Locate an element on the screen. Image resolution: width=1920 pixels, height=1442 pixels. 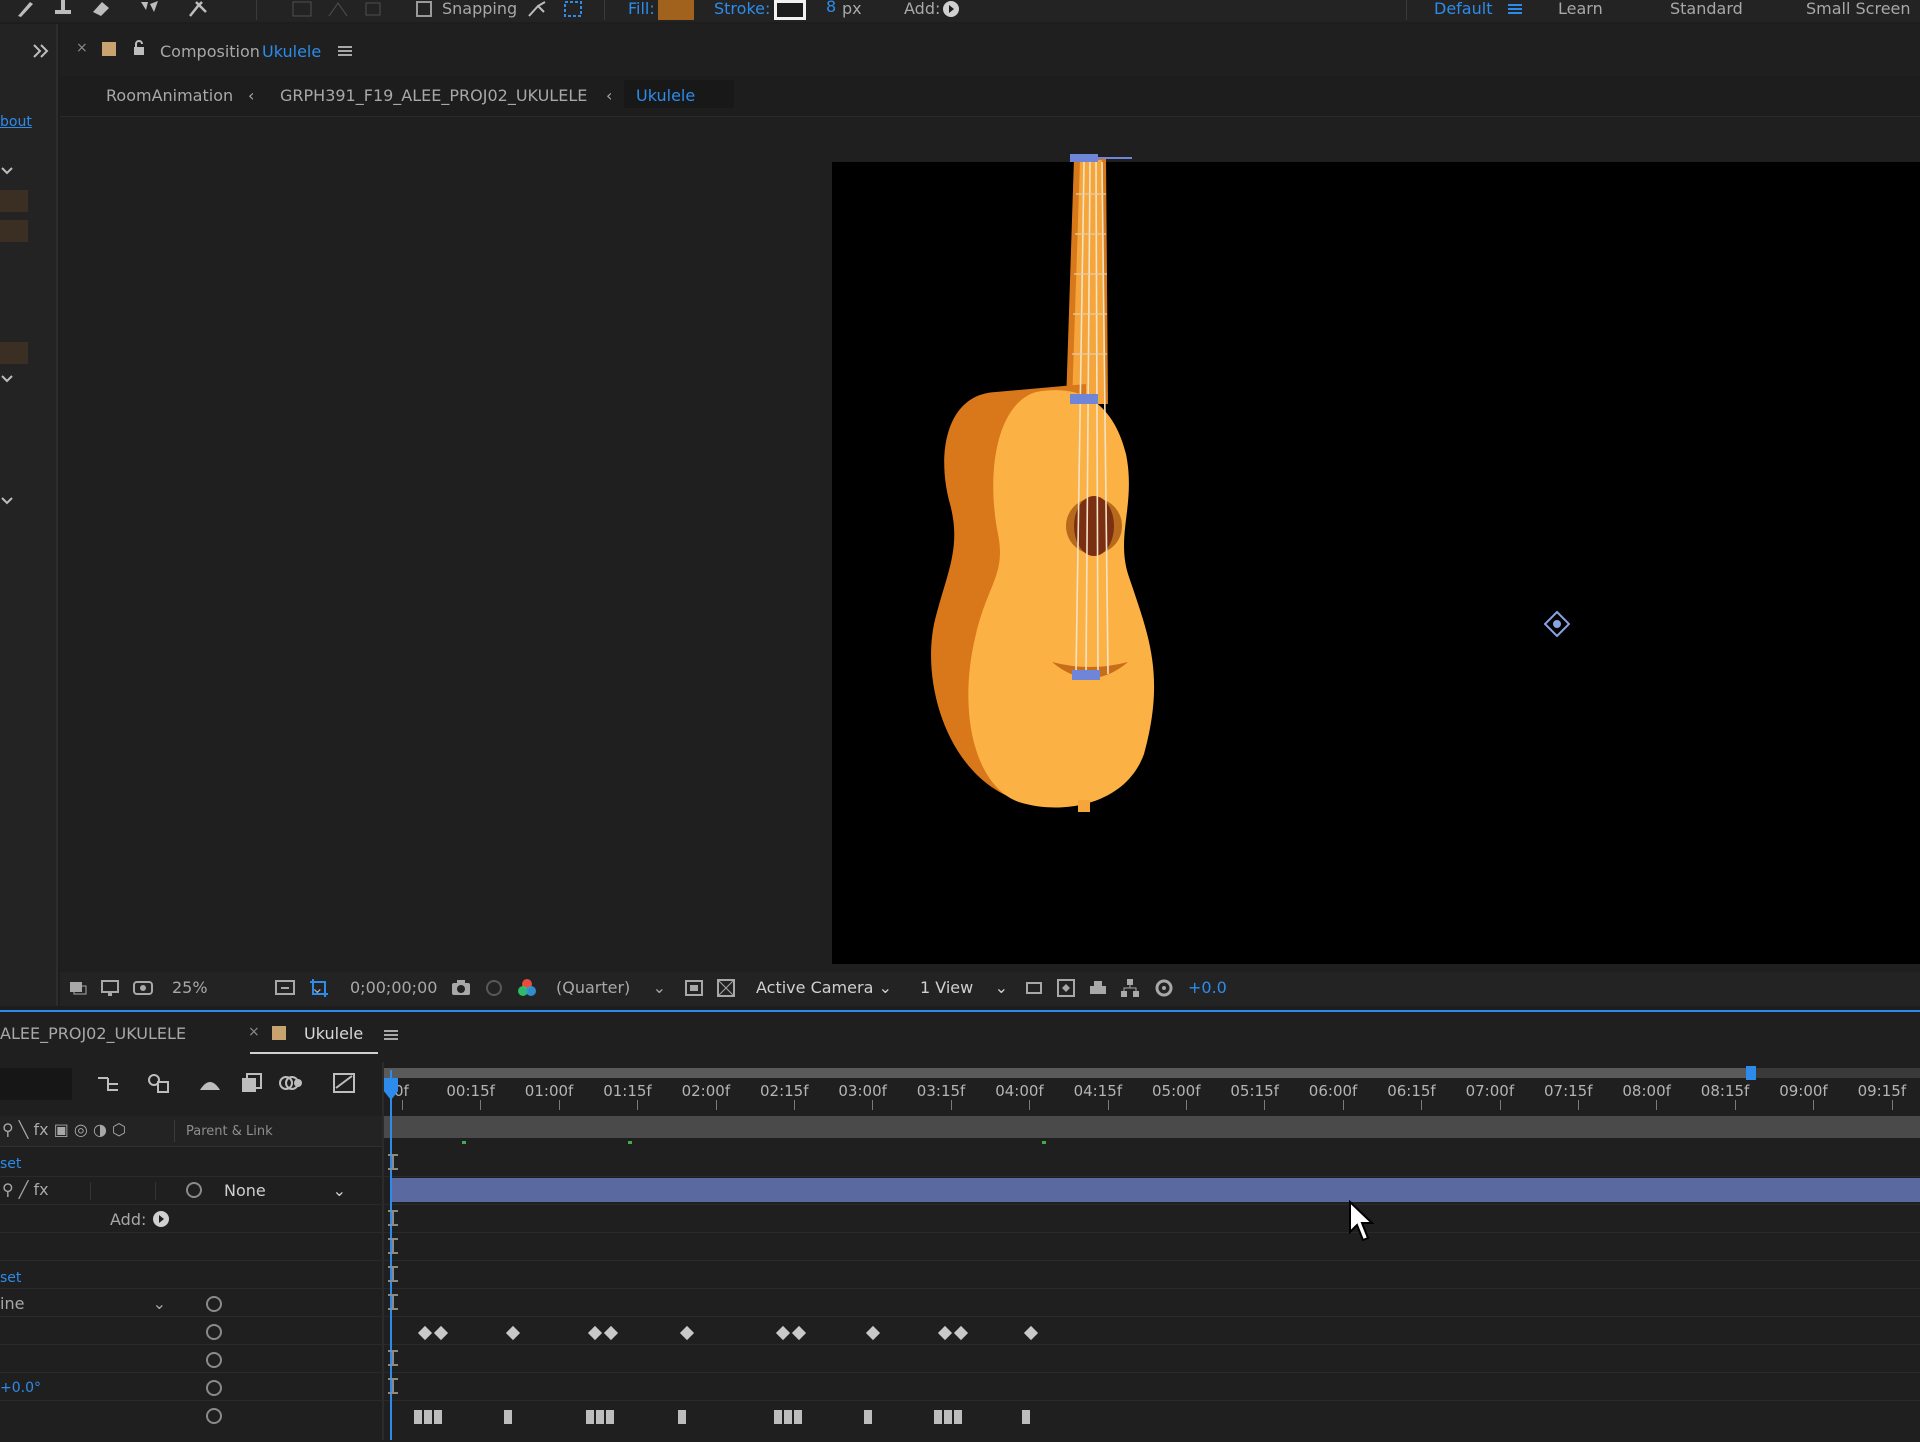
lock-icon is located at coordinates (139, 48).